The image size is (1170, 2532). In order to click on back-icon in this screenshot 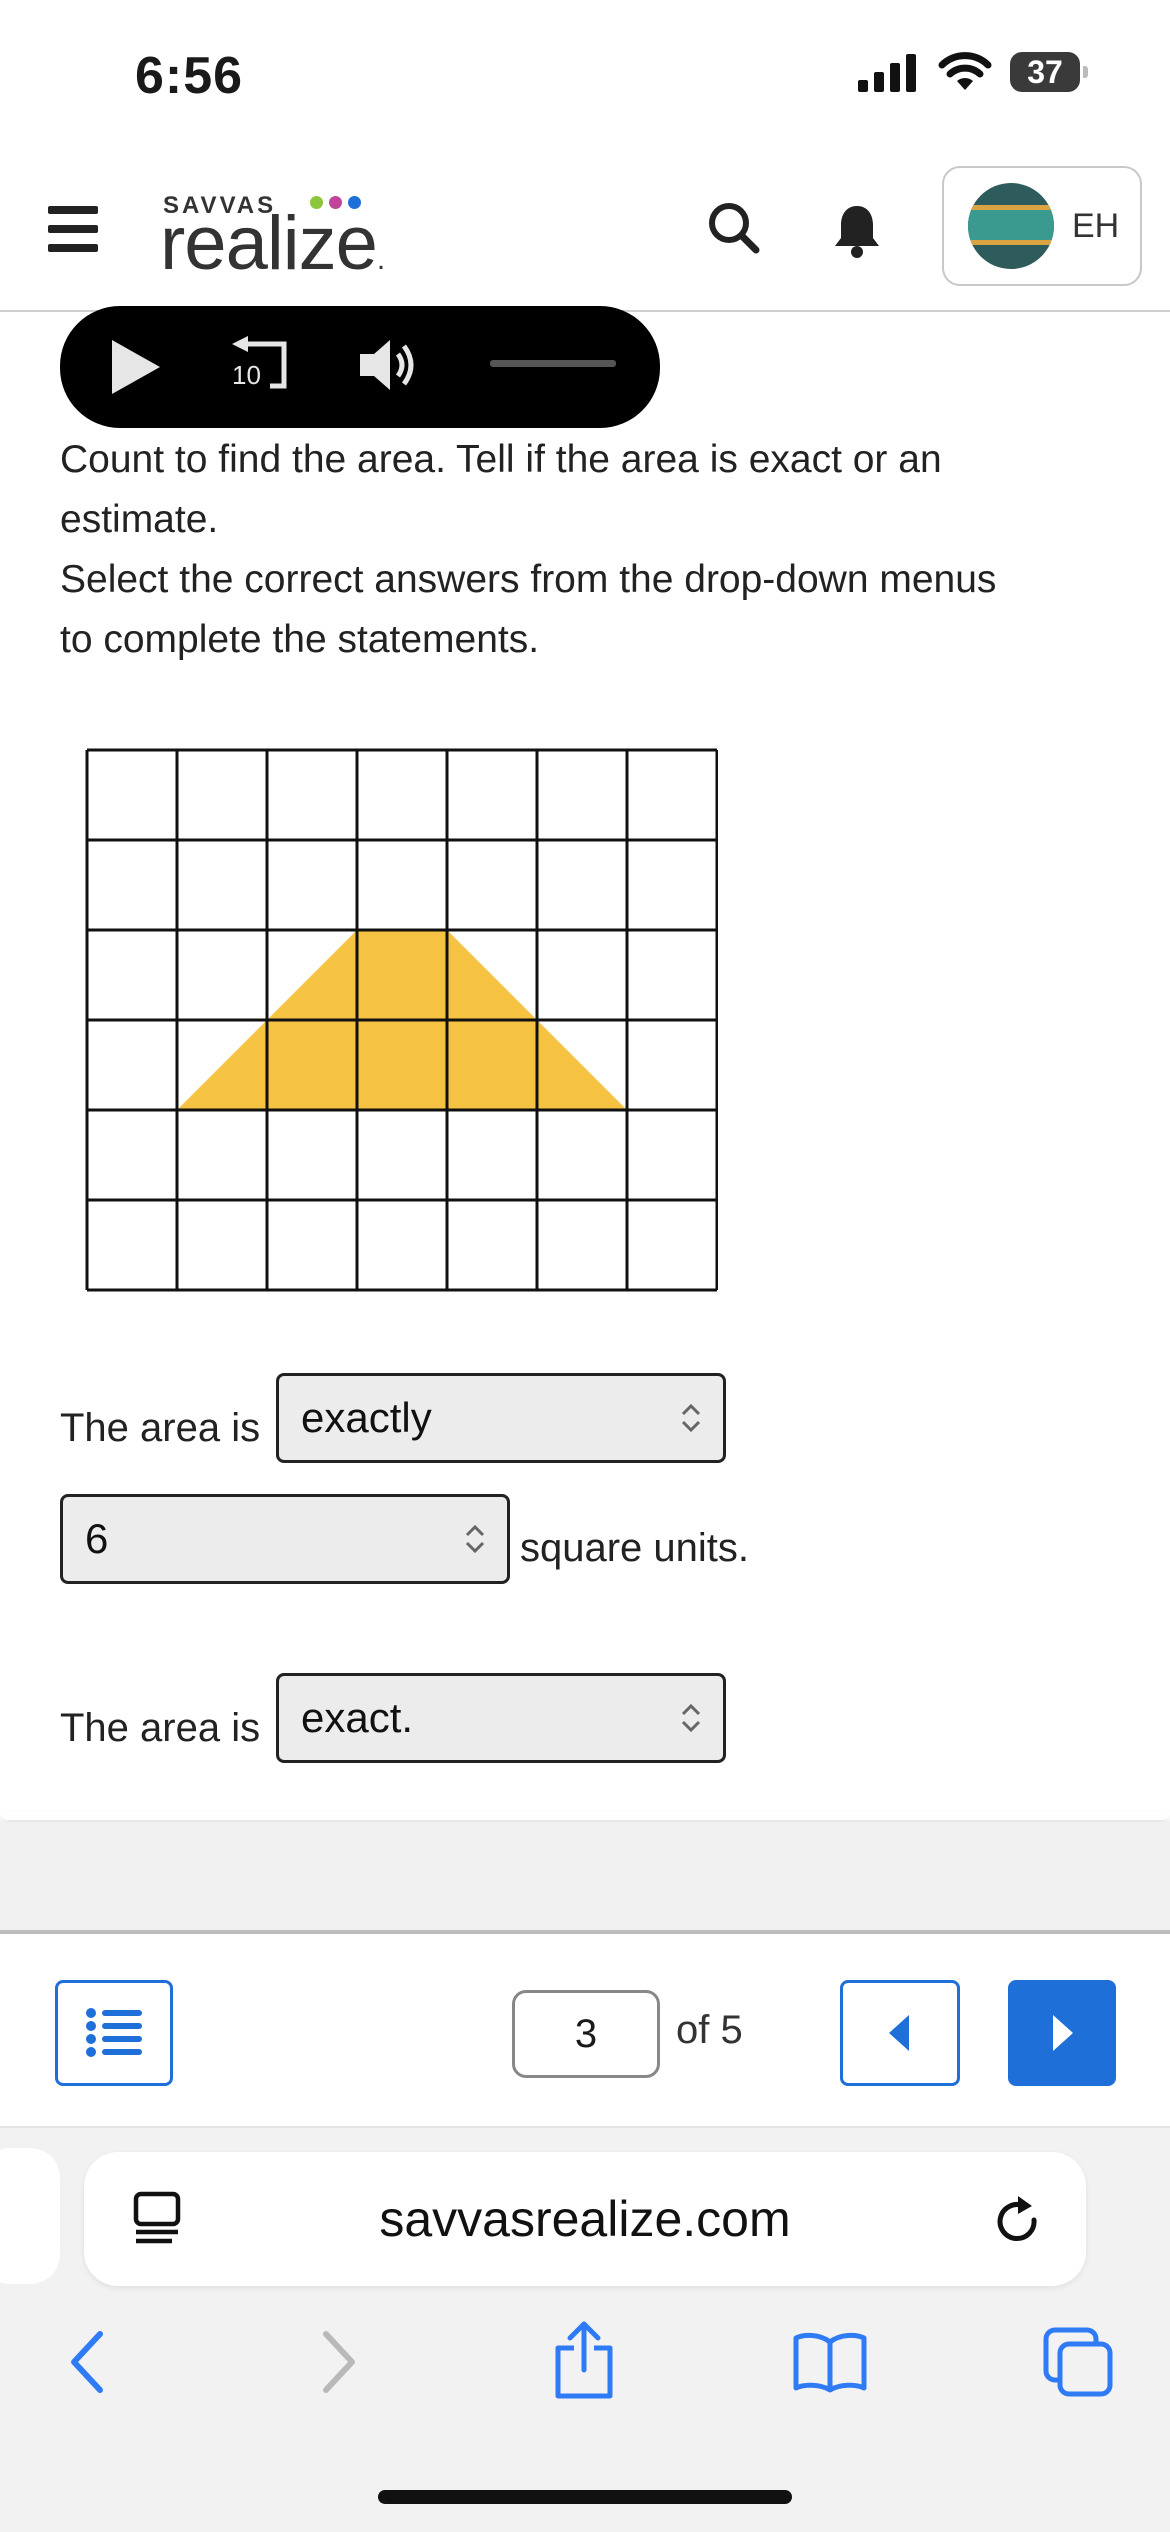, I will do `click(87, 2362)`.